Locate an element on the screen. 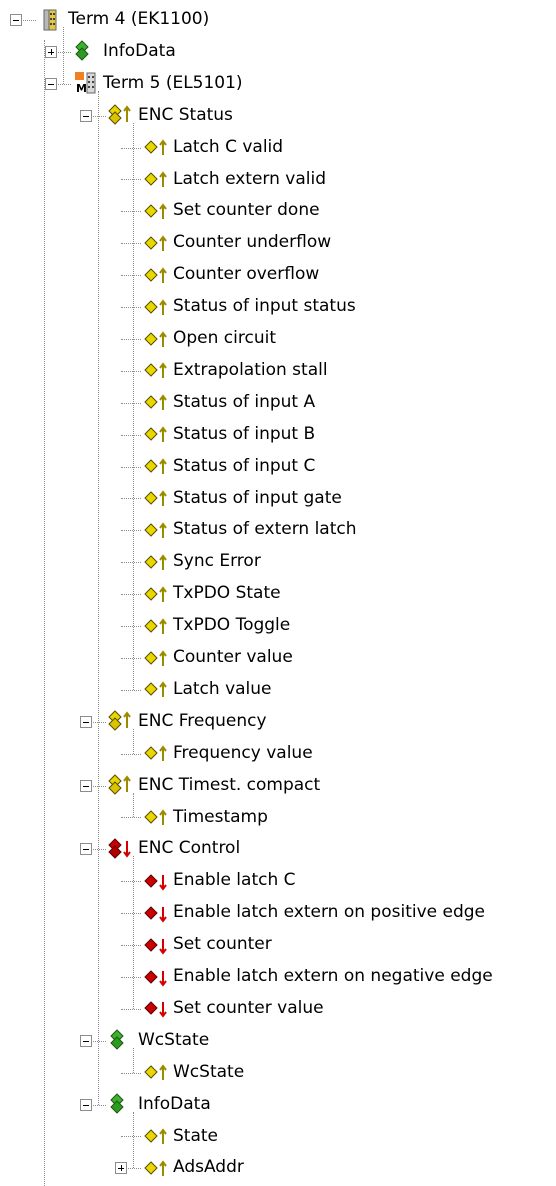  tree-node-label: Enable latch extern on positive edge is located at coordinates (329, 912).